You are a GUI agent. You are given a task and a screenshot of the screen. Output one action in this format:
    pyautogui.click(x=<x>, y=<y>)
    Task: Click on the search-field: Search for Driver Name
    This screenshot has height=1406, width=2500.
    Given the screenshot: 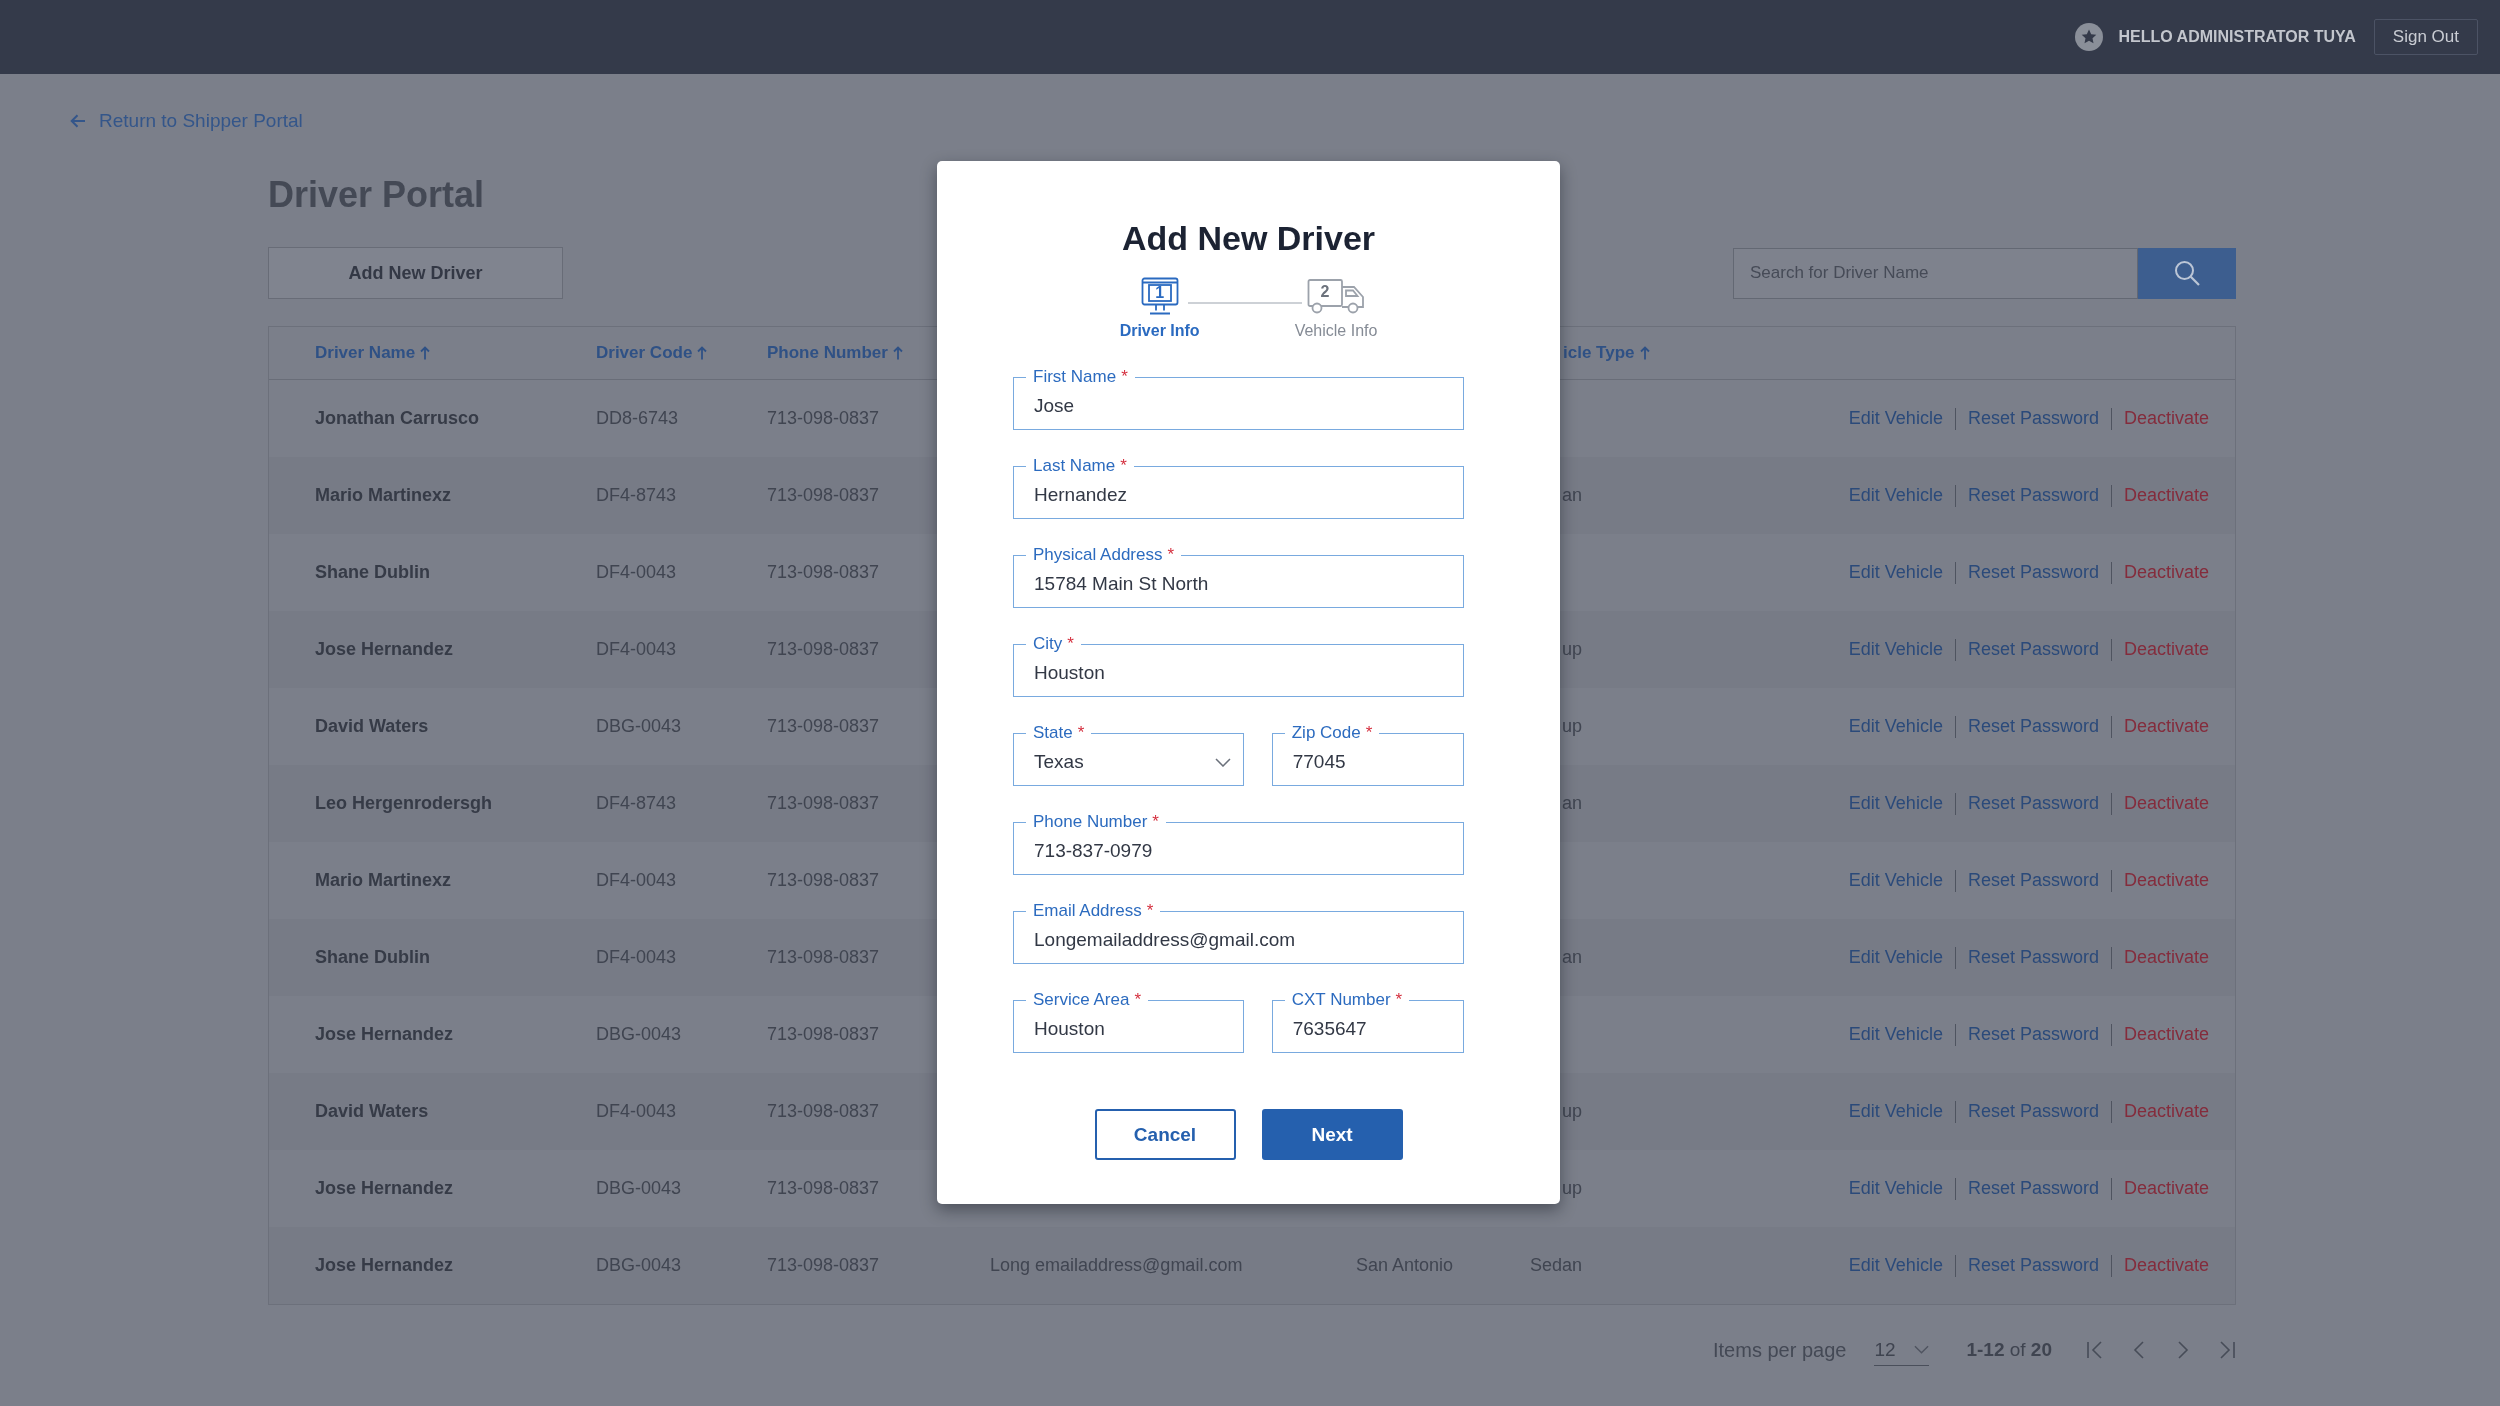 What is the action you would take?
    pyautogui.click(x=1935, y=273)
    